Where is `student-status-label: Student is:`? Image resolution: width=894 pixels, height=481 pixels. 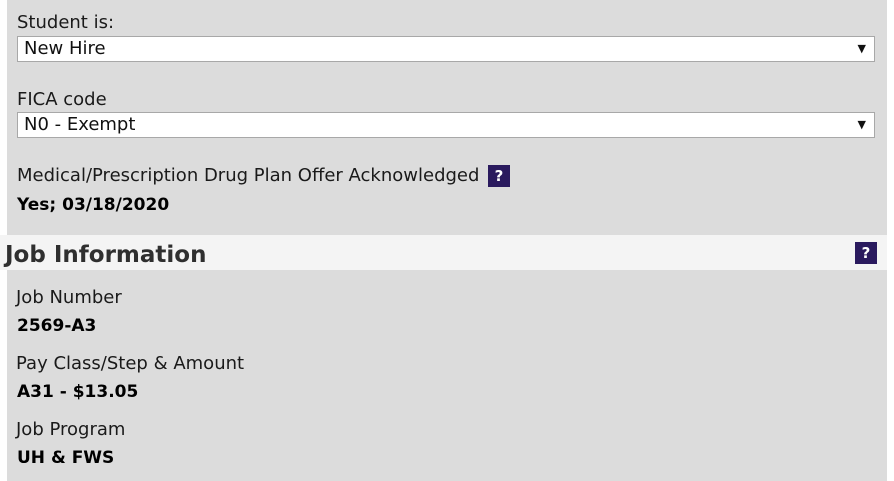 student-status-label: Student is: is located at coordinates (66, 22).